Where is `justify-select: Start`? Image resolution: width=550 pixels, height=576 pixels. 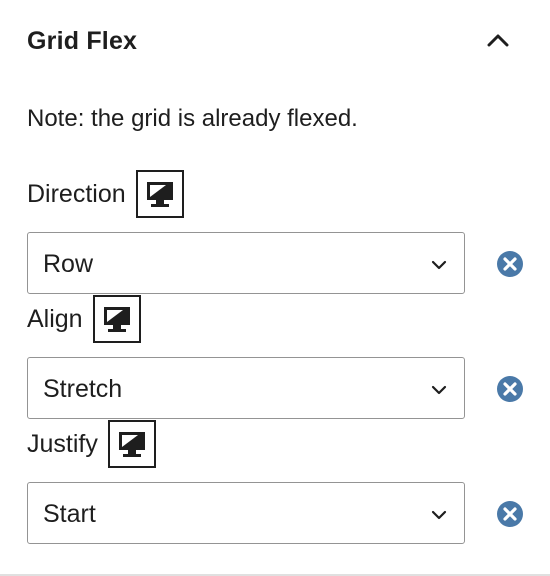
justify-select: Start is located at coordinates (246, 513).